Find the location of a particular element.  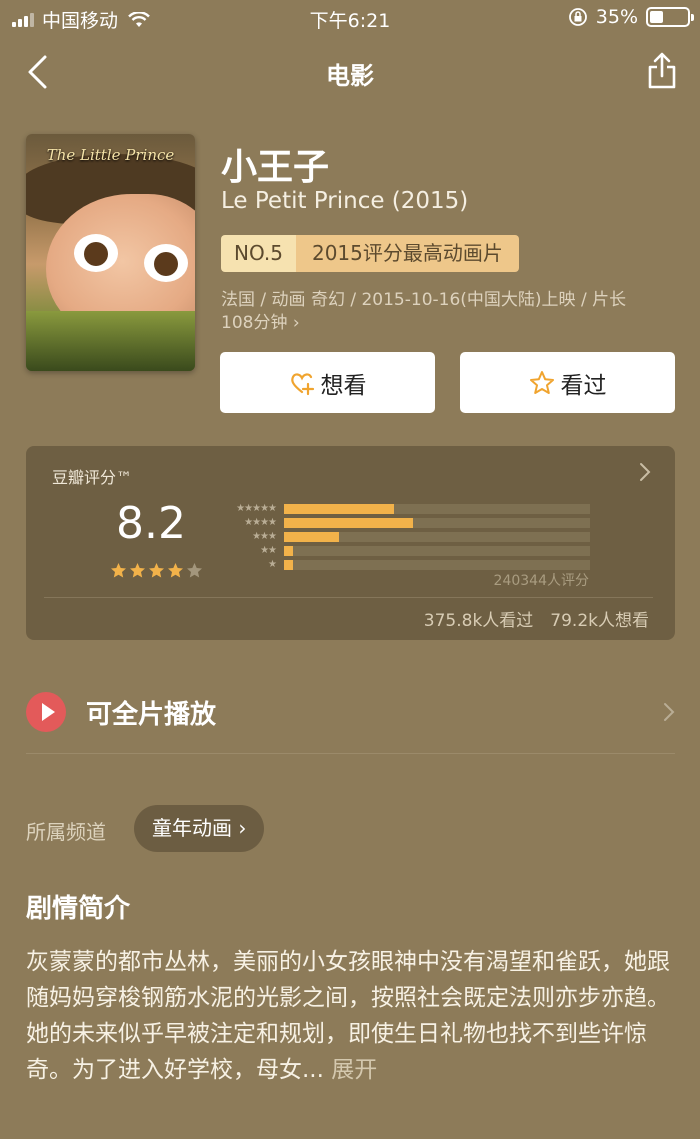

channel-label: 所属频道 is located at coordinates (66, 832).